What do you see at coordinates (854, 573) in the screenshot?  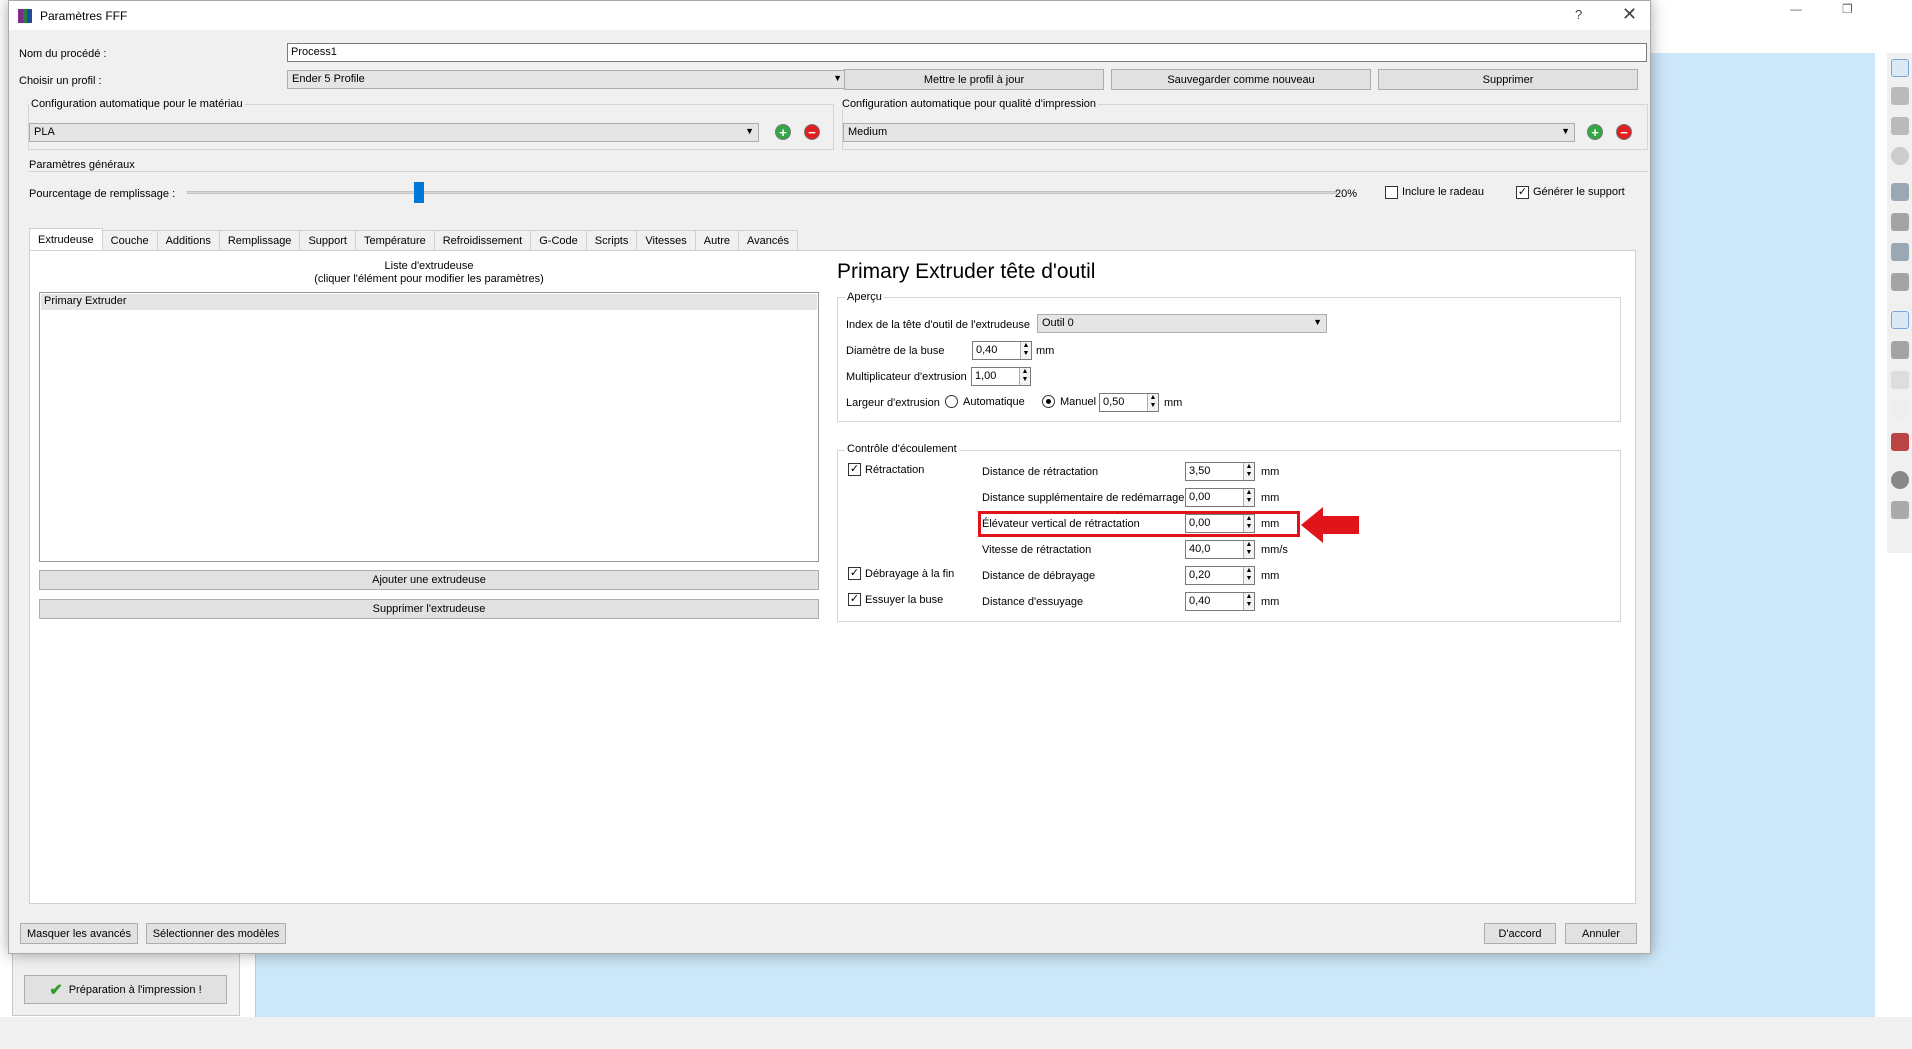 I see `coast-checkbox: ✓` at bounding box center [854, 573].